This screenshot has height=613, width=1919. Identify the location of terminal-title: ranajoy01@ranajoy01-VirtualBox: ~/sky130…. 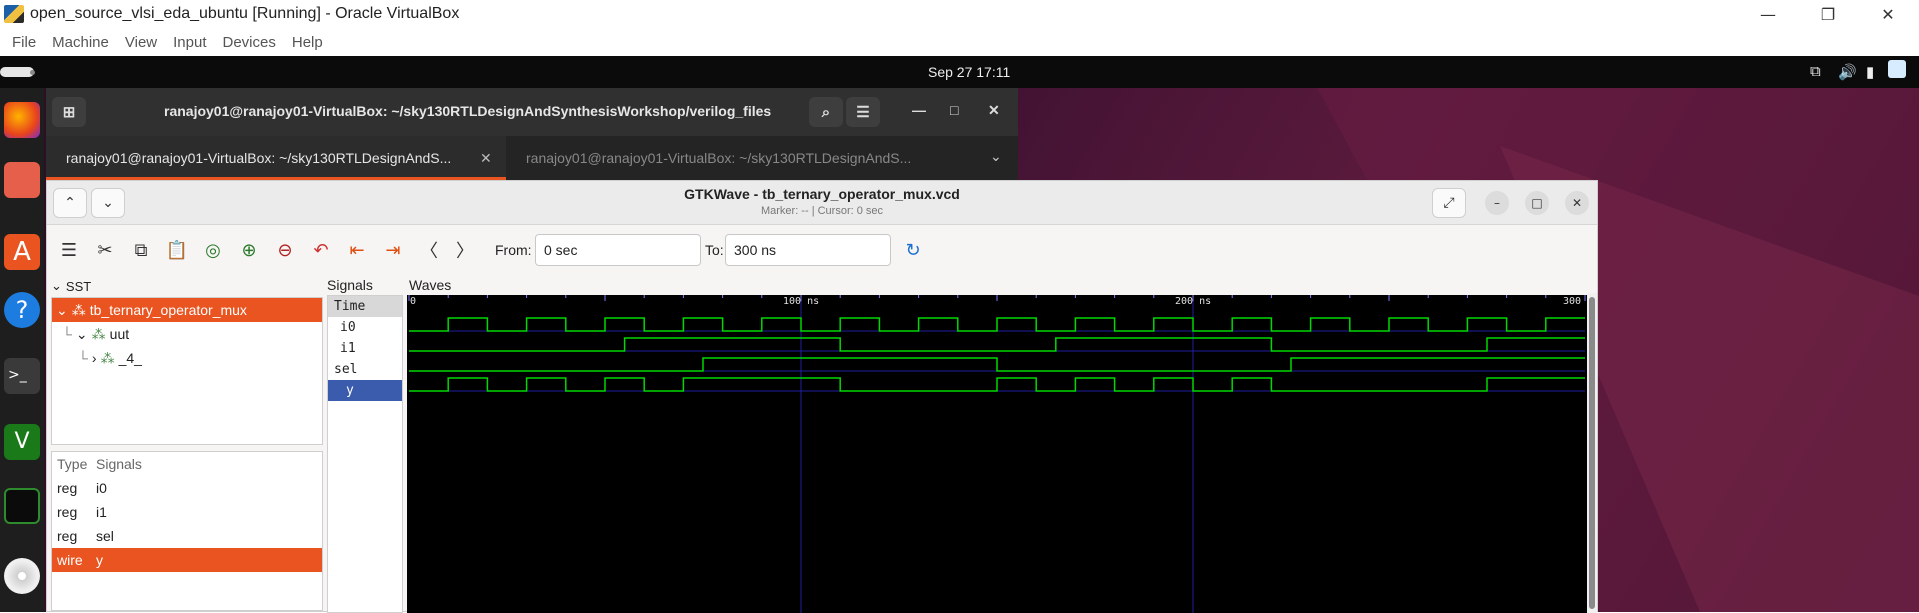
(468, 111).